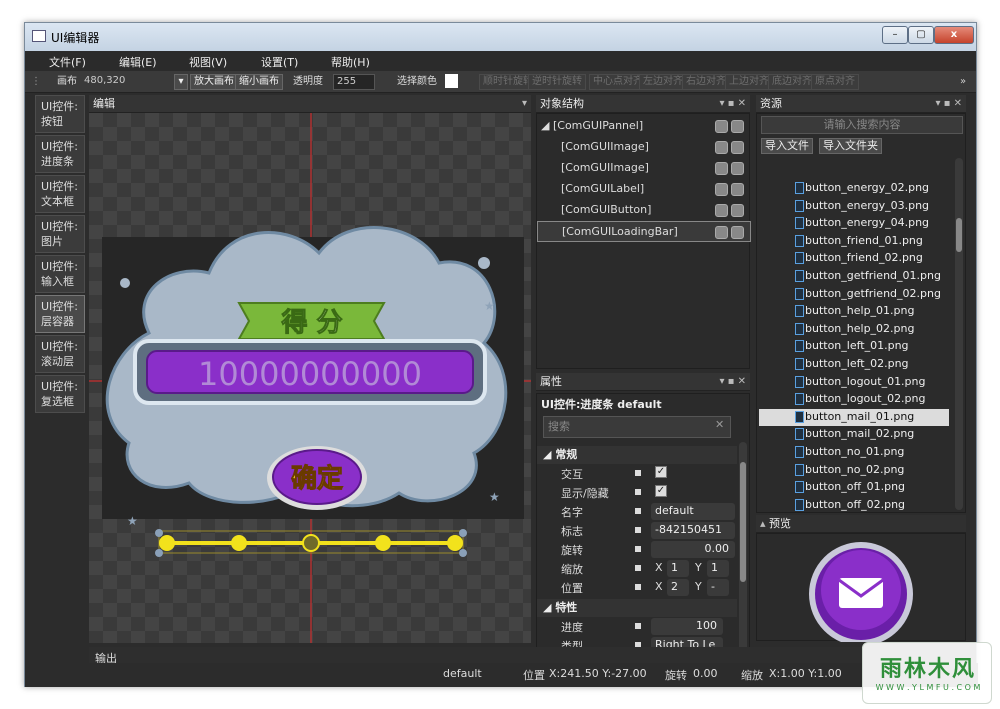 Image resolution: width=1000 pixels, height=709 pixels. Describe the element at coordinates (854, 346) in the screenshot. I see `asset-file-item: button_left_01.png` at that location.